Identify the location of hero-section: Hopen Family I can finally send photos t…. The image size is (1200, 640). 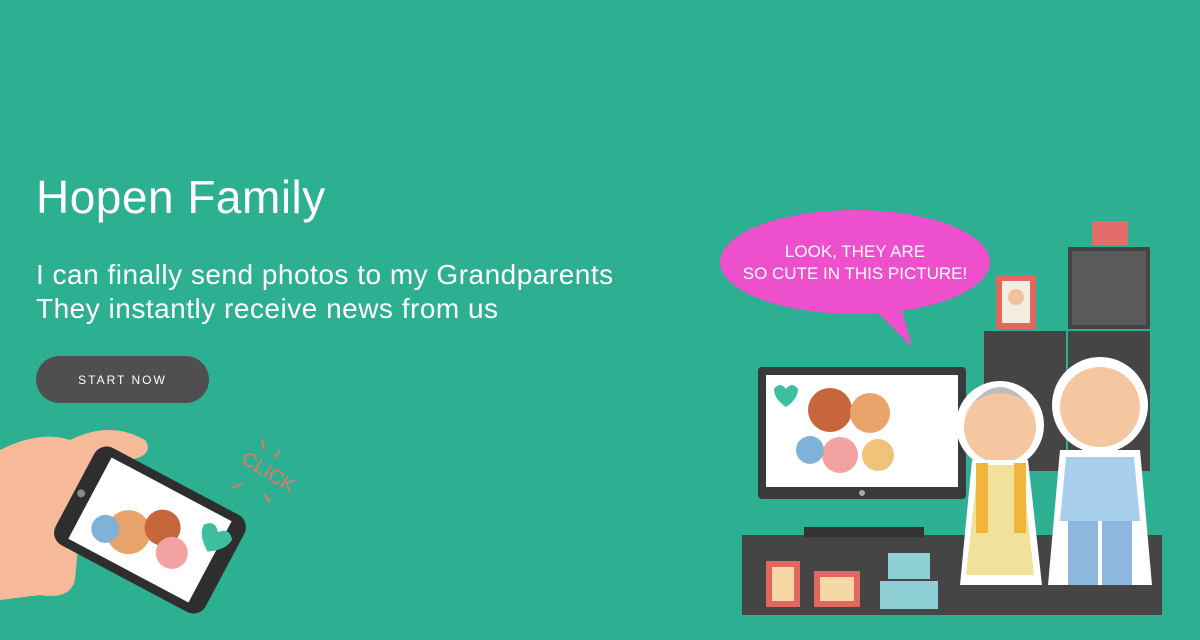
(325, 248).